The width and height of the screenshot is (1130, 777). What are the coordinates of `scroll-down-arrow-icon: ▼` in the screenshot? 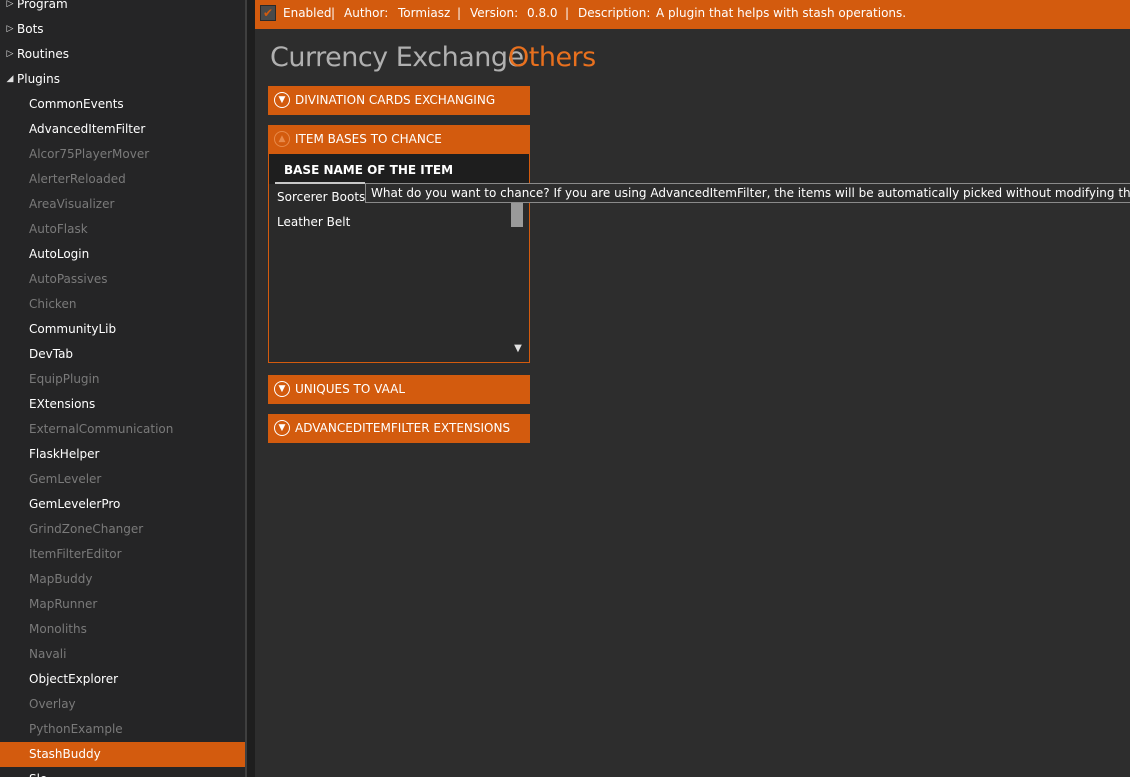 It's located at (518, 349).